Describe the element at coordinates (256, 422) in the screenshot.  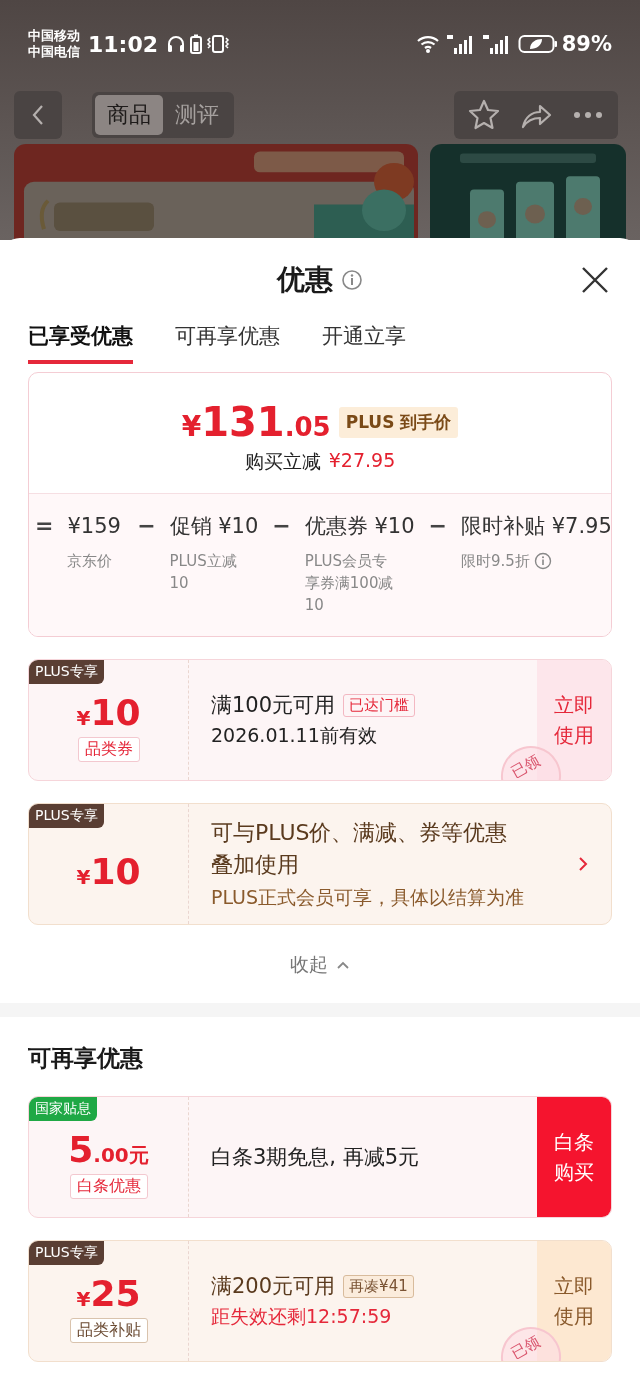
I see `final-price: ¥131.05` at that location.